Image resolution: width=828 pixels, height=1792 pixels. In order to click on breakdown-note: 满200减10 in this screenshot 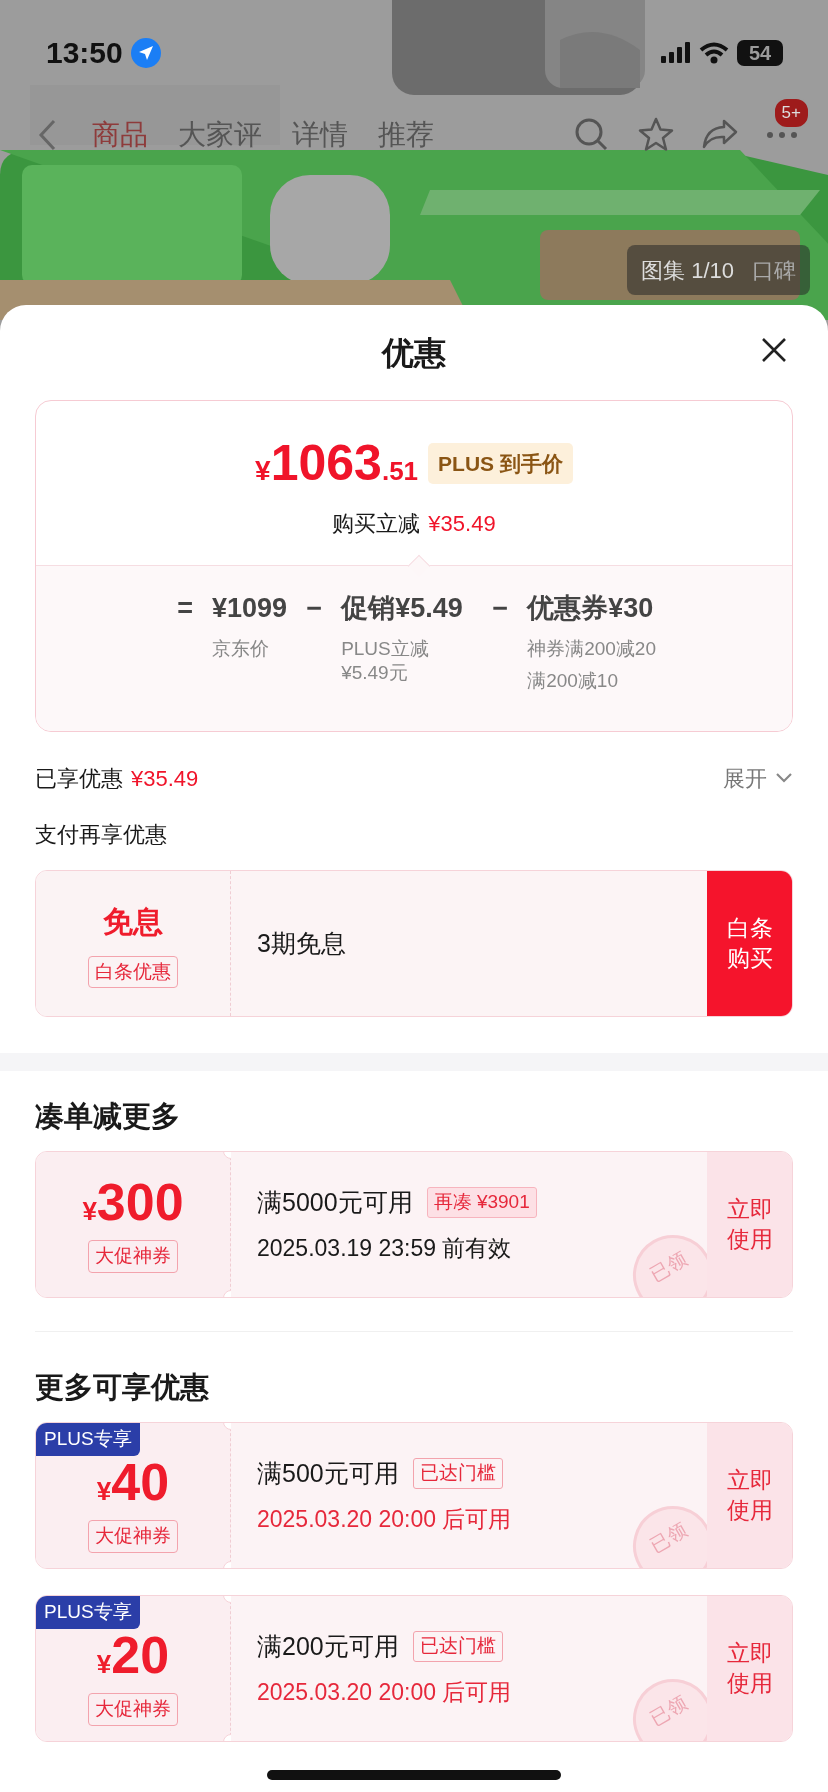, I will do `click(572, 681)`.